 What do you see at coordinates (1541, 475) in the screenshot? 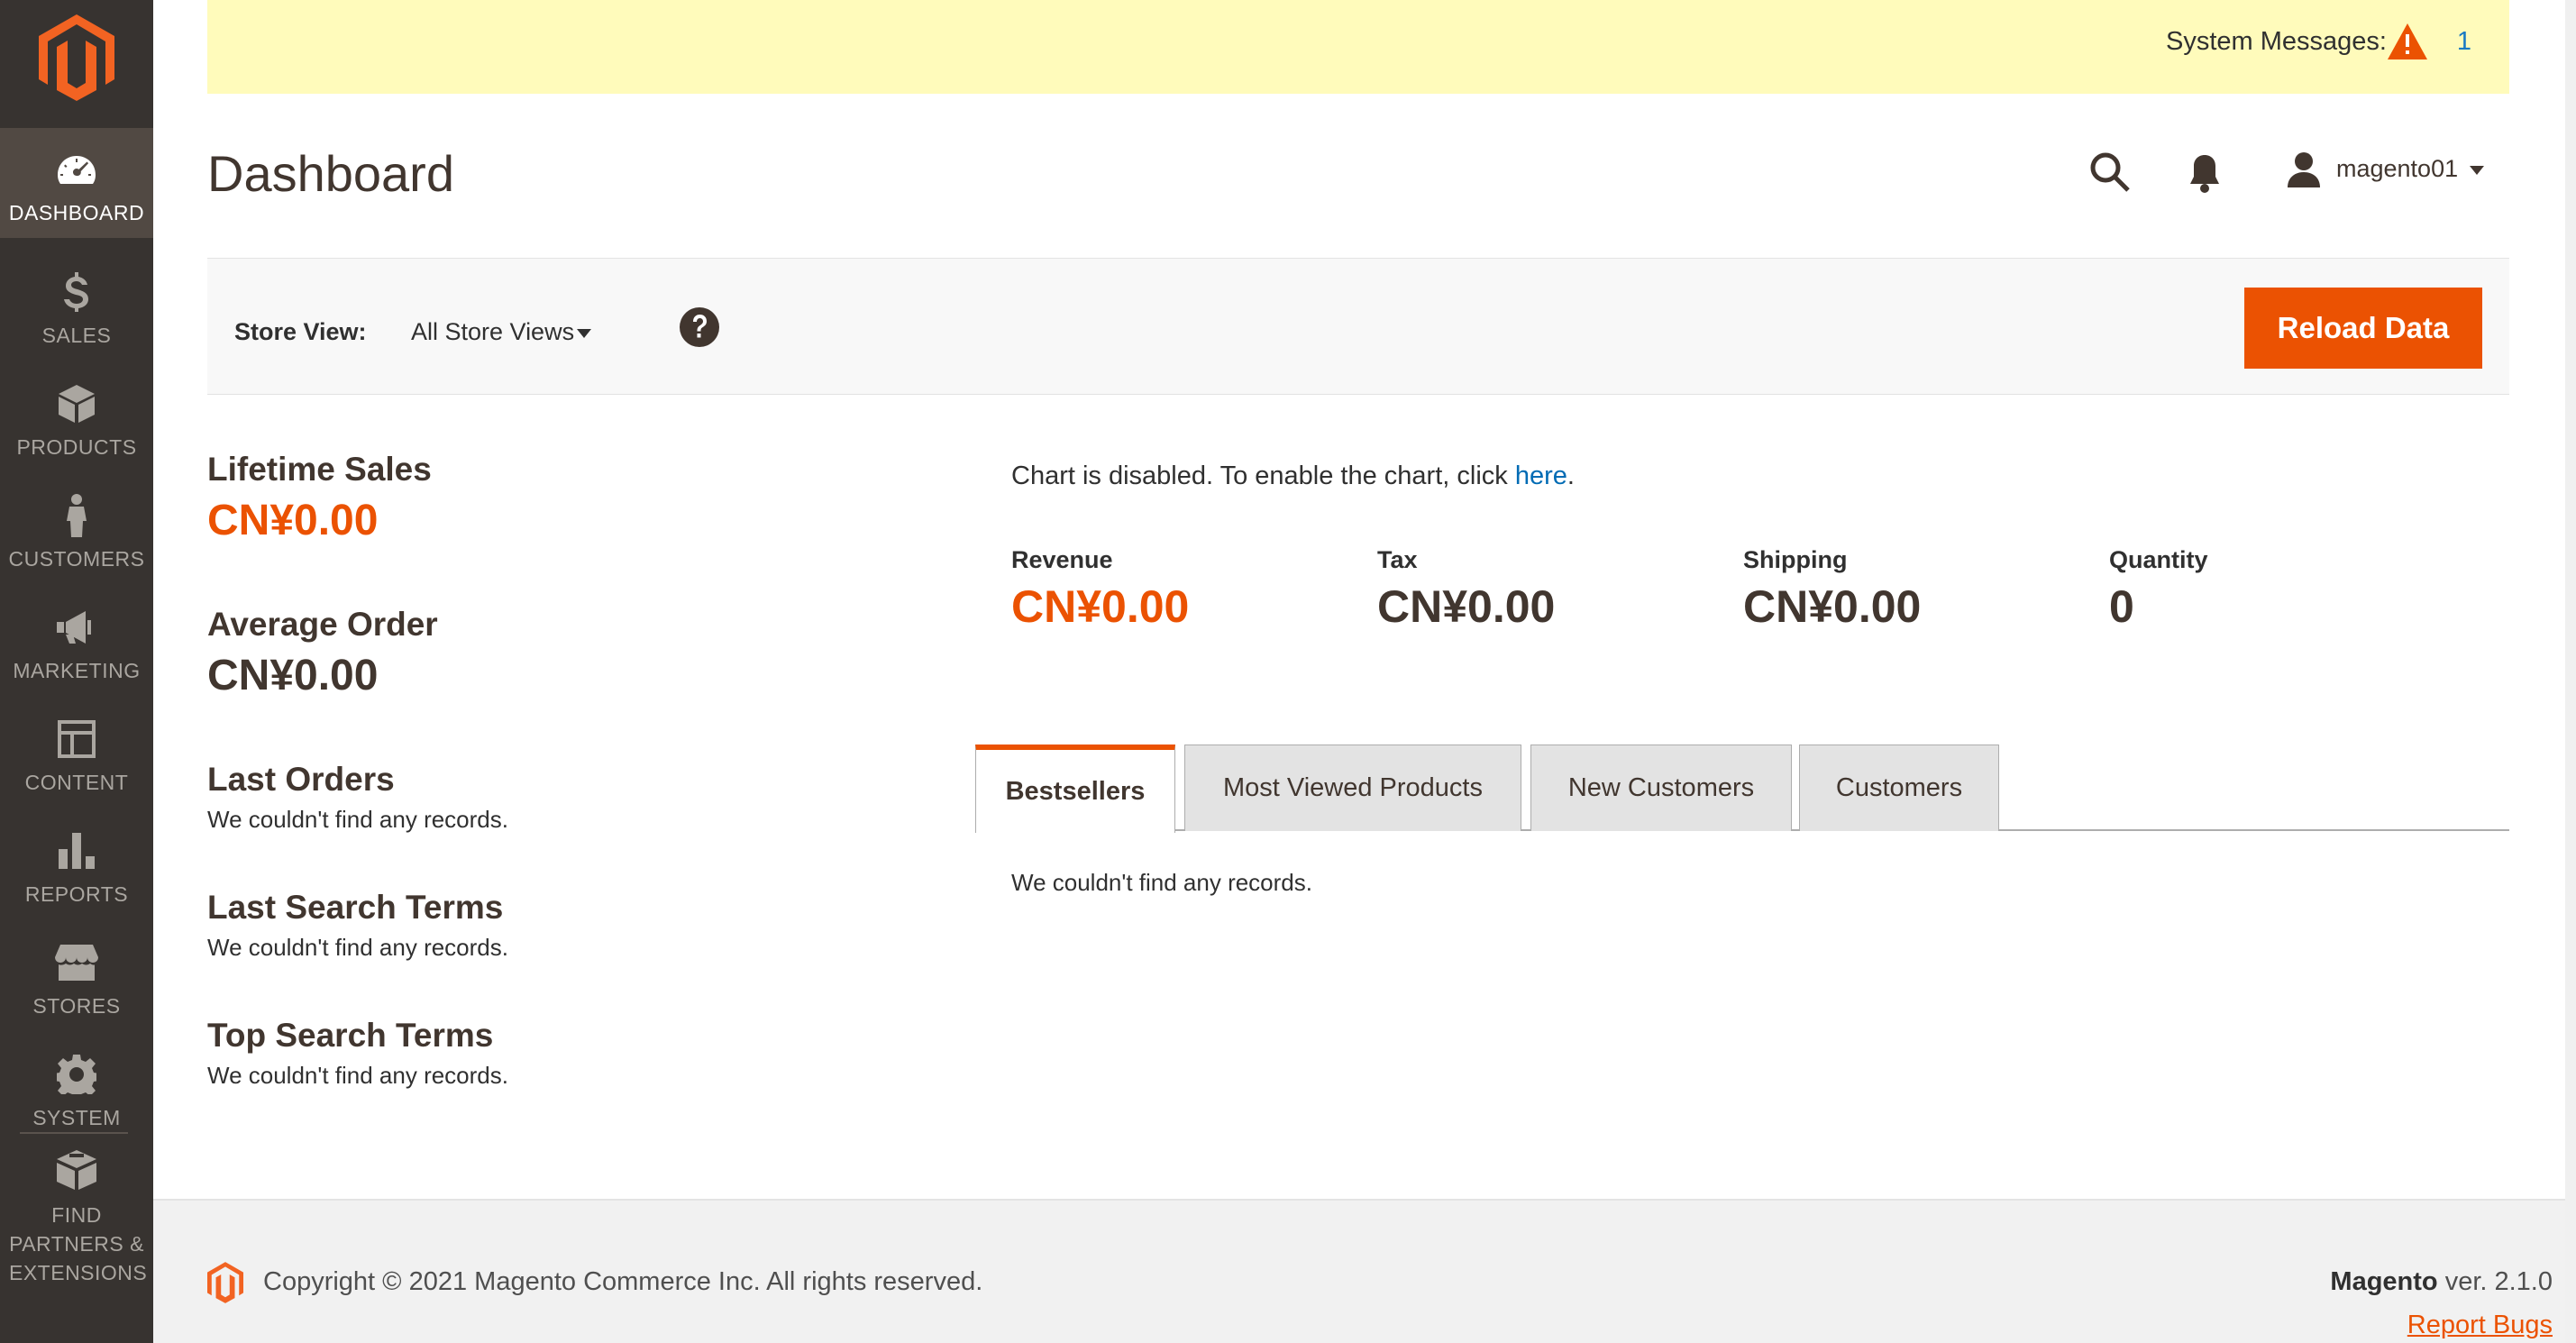
I see `enable-chart-link: here` at bounding box center [1541, 475].